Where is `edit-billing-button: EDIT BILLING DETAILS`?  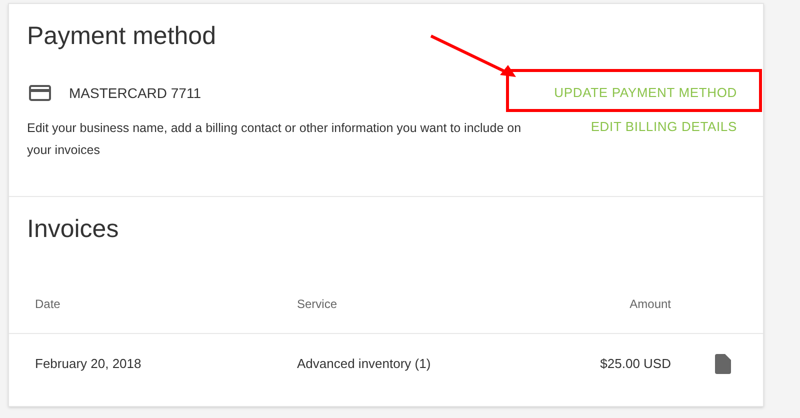 edit-billing-button: EDIT BILLING DETAILS is located at coordinates (663, 126).